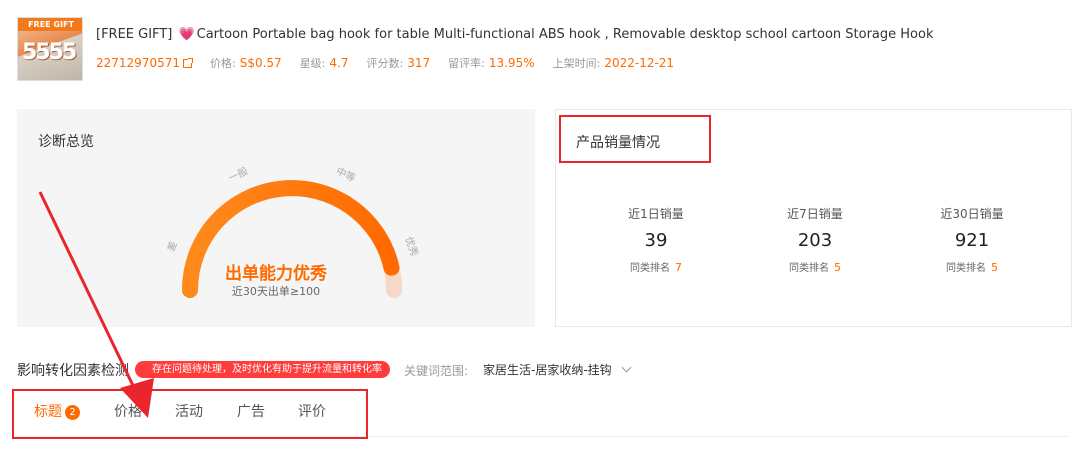 The height and width of the screenshot is (450, 1080). What do you see at coordinates (635, 139) in the screenshot?
I see `annotation-box-sales-title` at bounding box center [635, 139].